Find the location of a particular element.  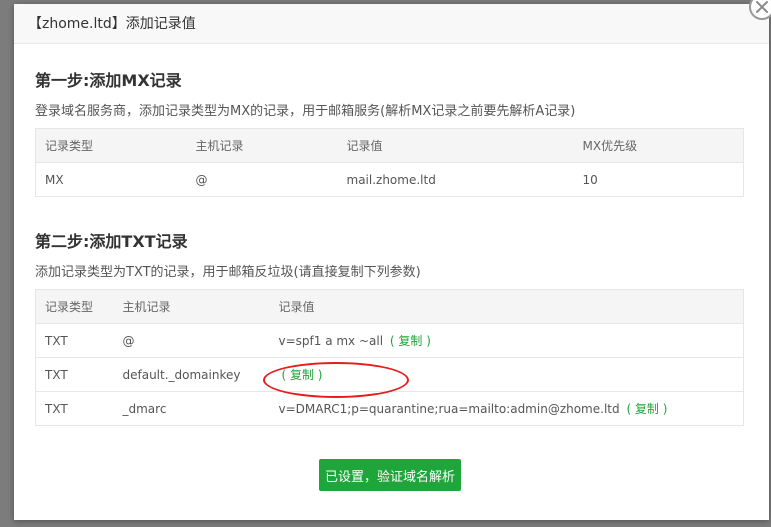

table-header-row: 记录类型 主机记录 记录值 is located at coordinates (389, 306).